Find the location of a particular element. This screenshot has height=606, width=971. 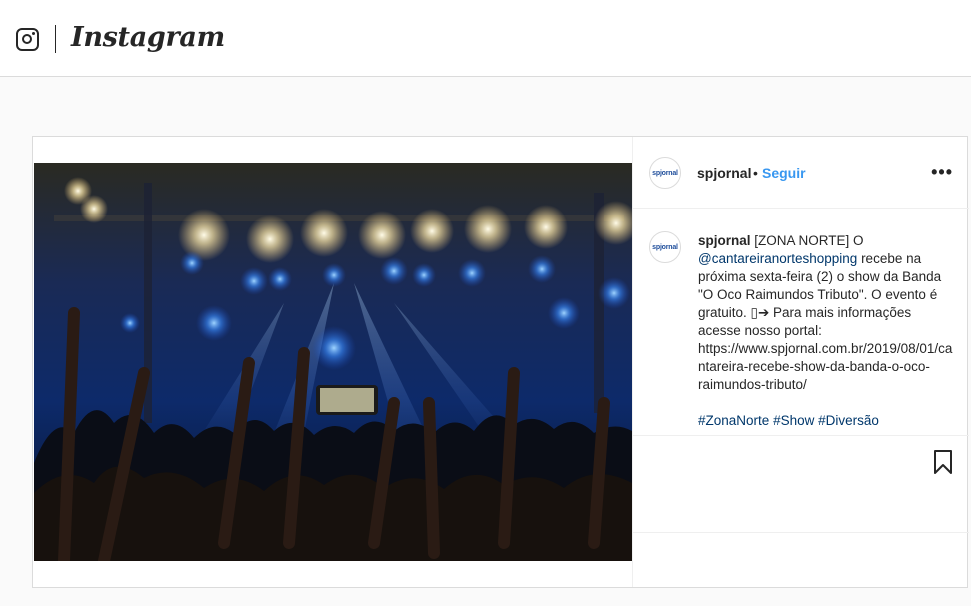

hashtag-link: #Diversão is located at coordinates (848, 420).